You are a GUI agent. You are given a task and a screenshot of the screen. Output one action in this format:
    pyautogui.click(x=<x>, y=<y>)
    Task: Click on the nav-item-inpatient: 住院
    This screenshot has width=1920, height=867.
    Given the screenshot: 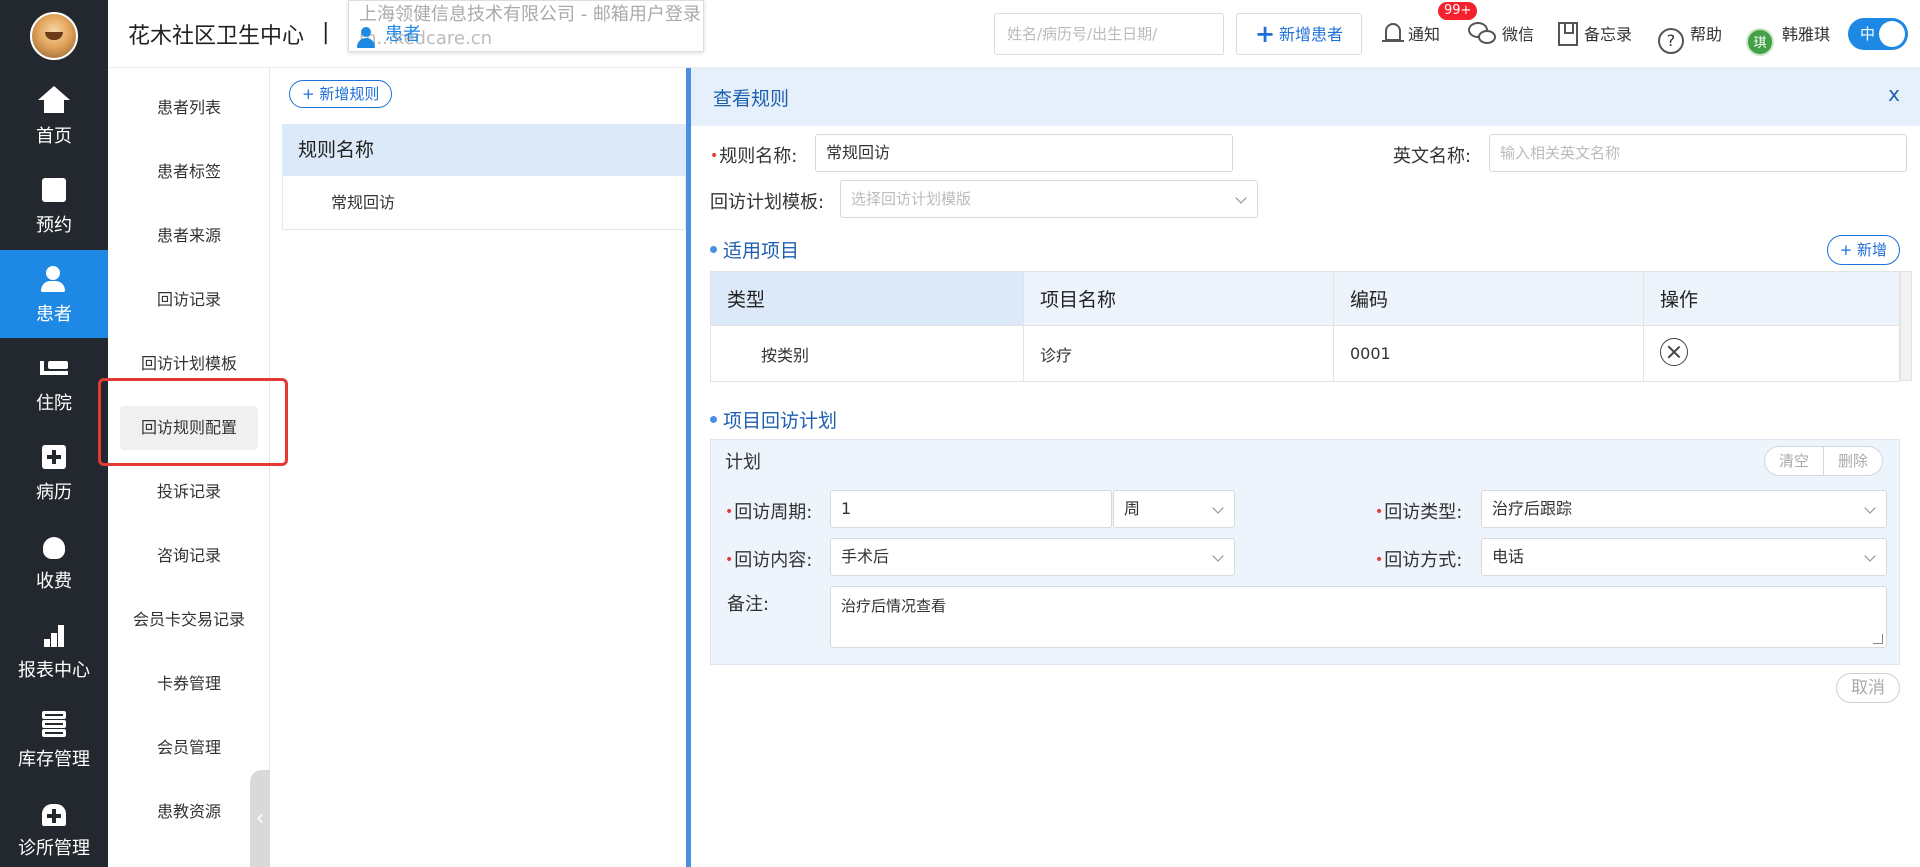 What is the action you would take?
    pyautogui.click(x=54, y=383)
    